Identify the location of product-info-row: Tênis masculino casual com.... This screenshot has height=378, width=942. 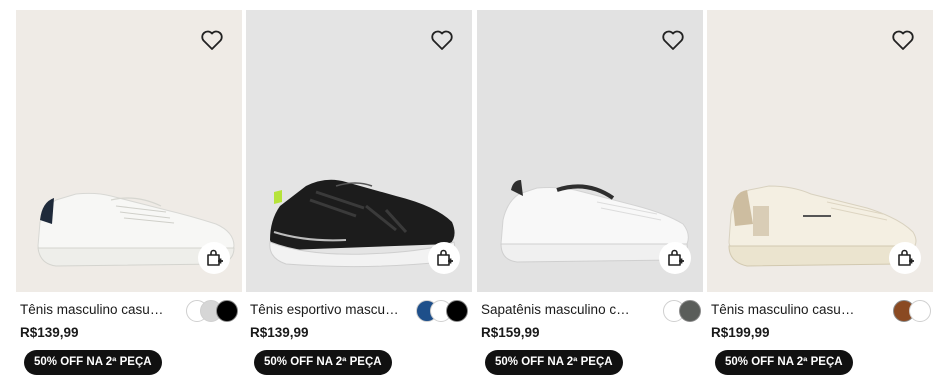
(820, 311).